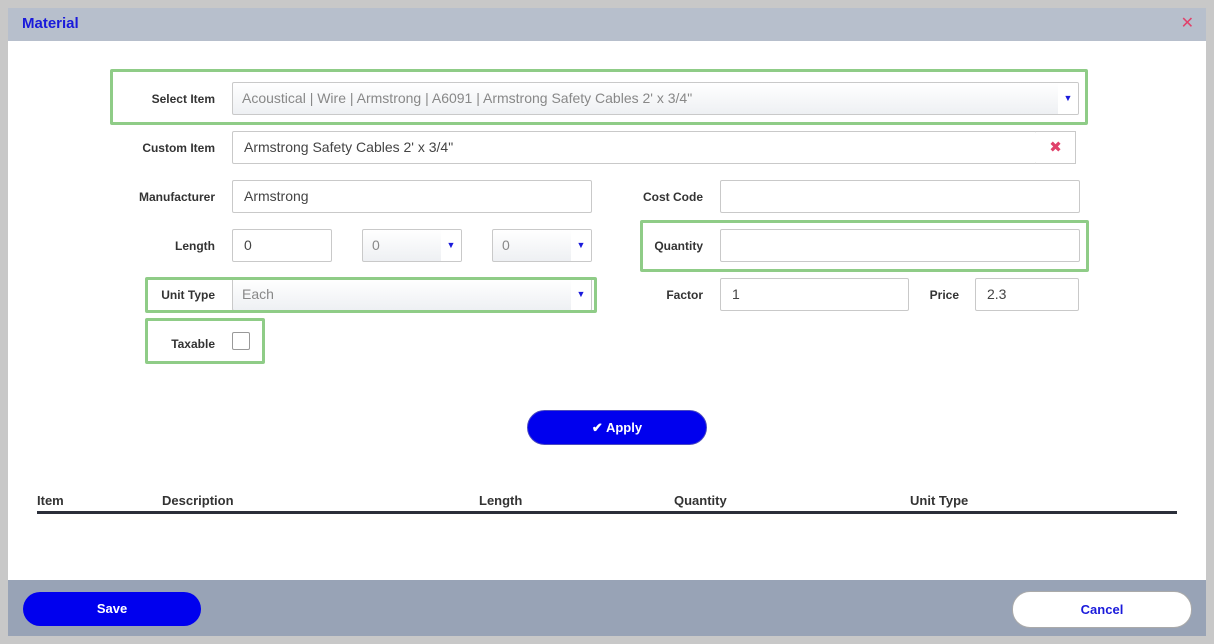 This screenshot has width=1214, height=644. What do you see at coordinates (193, 344) in the screenshot?
I see `taxable-label: Taxable` at bounding box center [193, 344].